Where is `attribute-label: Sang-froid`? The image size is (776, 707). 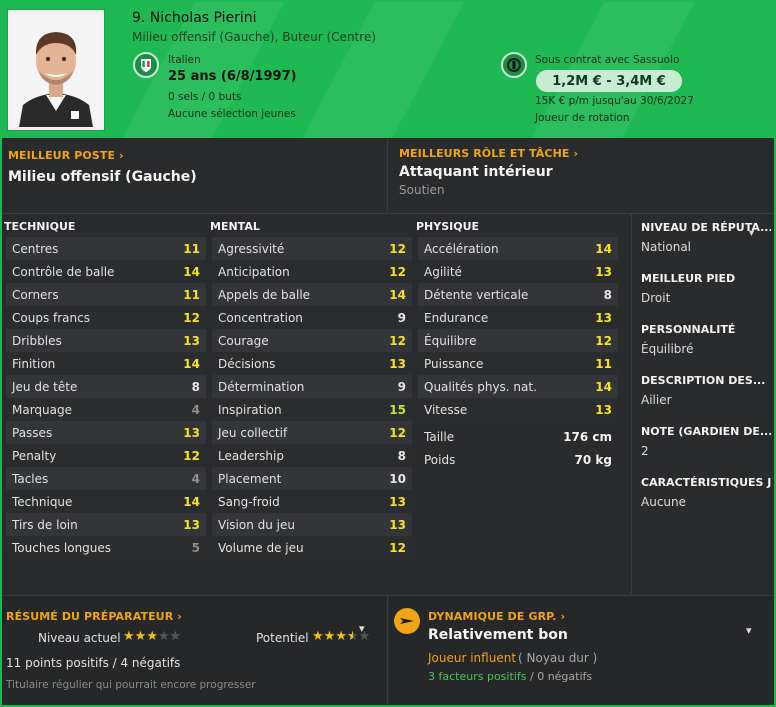 attribute-label: Sang-froid is located at coordinates (249, 501).